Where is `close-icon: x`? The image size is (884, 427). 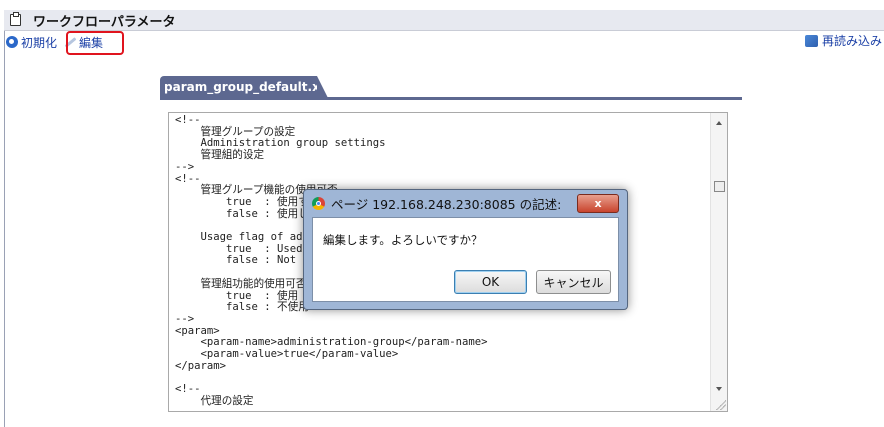
close-icon: x is located at coordinates (598, 203).